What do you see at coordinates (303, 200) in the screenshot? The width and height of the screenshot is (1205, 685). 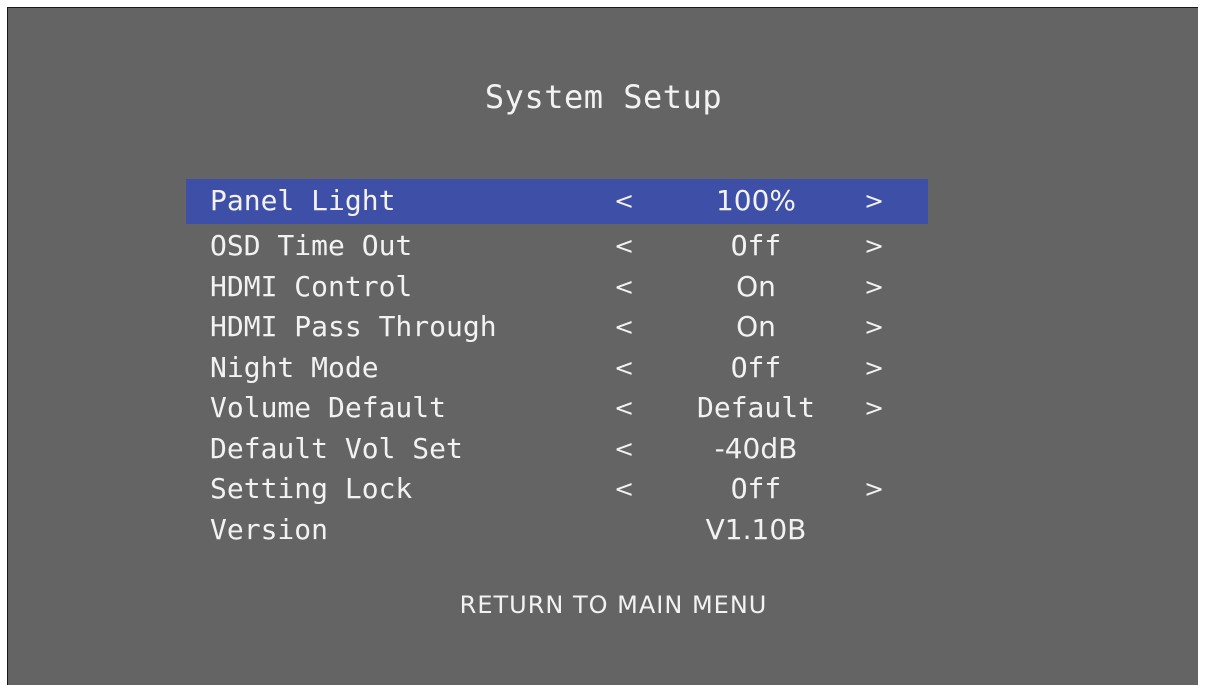 I see `setting-label: Panel Light` at bounding box center [303, 200].